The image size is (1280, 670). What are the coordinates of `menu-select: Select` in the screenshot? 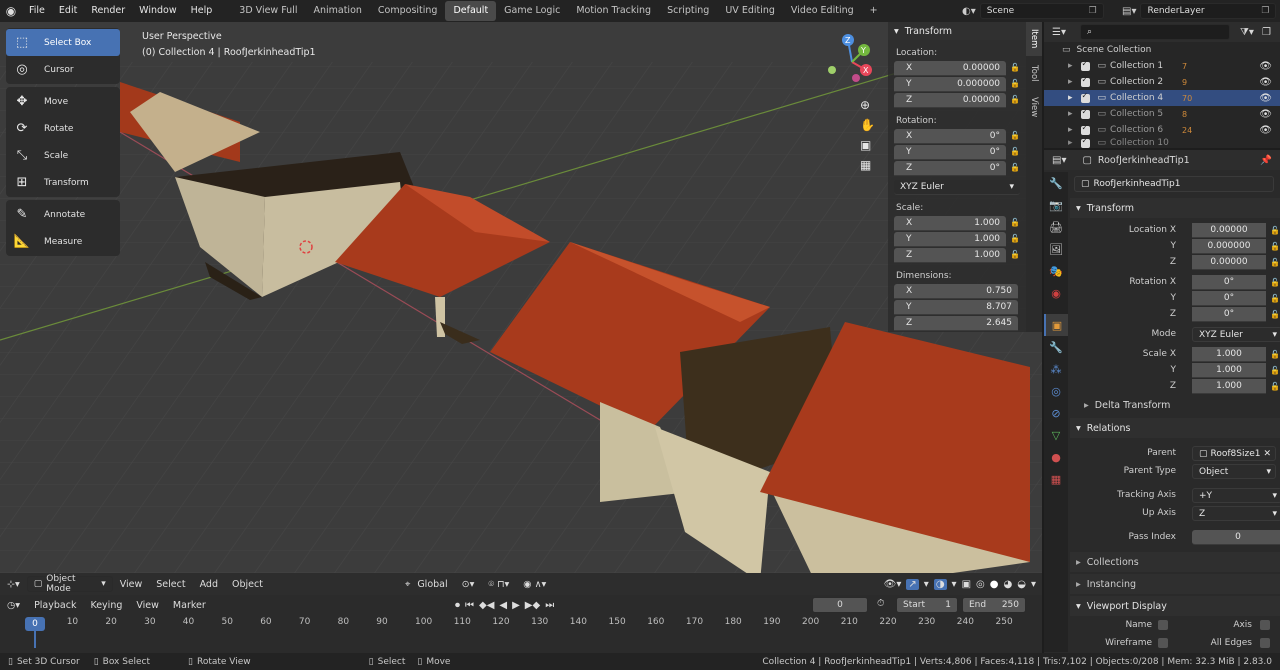 It's located at (170, 584).